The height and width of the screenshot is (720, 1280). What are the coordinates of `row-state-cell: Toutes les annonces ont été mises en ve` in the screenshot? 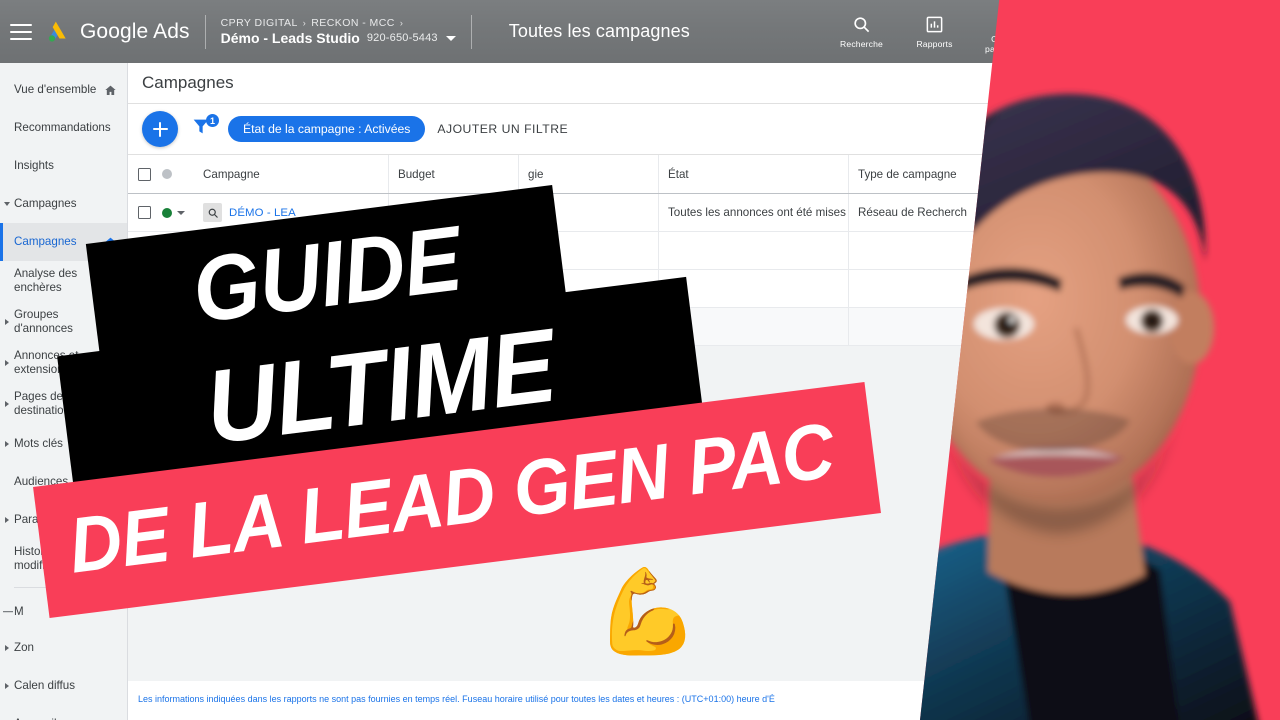 It's located at (754, 212).